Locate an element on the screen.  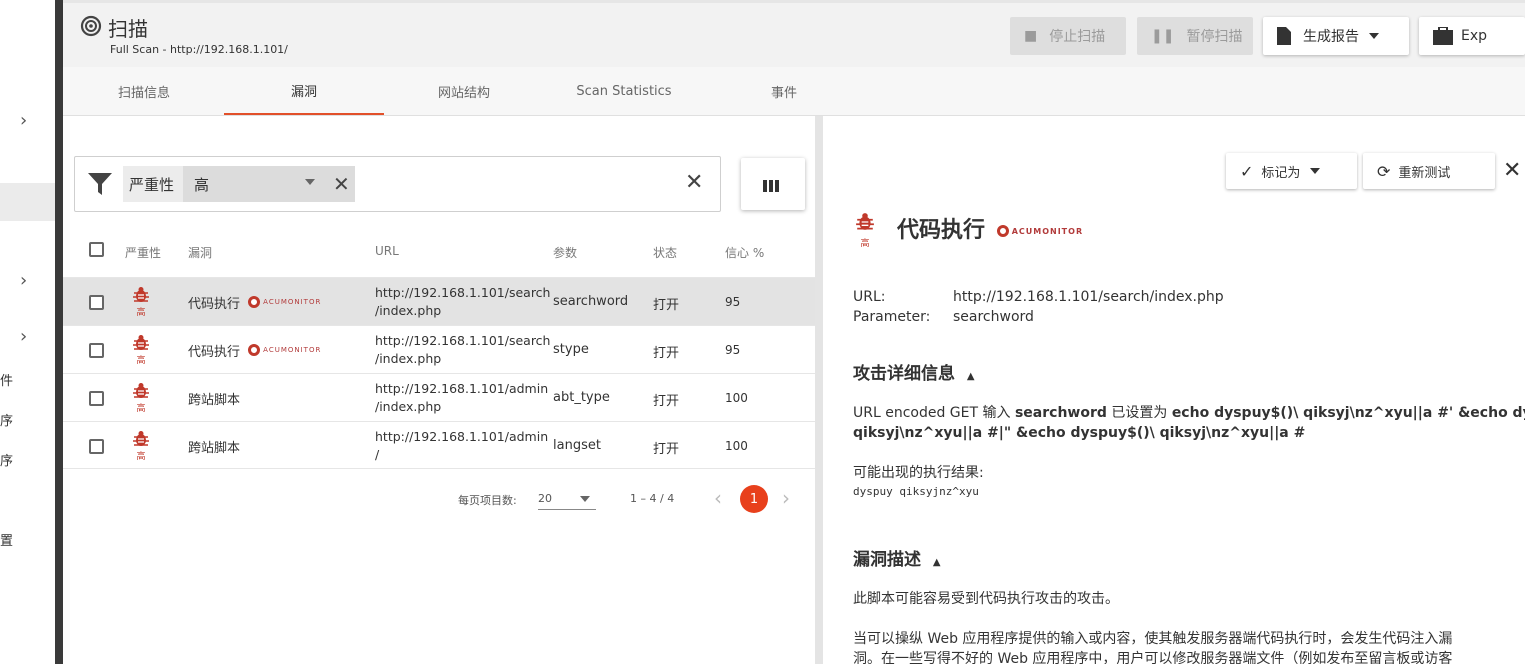
select-all-checkbox is located at coordinates (96, 249).